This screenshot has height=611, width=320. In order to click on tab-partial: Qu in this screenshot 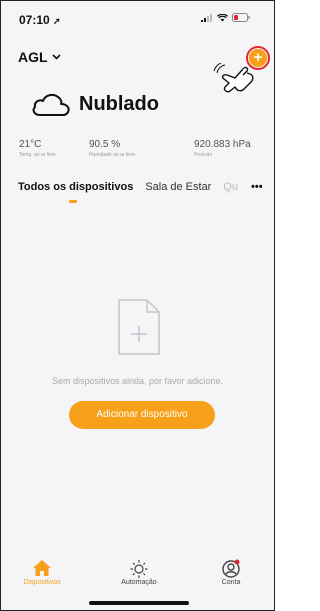, I will do `click(230, 187)`.